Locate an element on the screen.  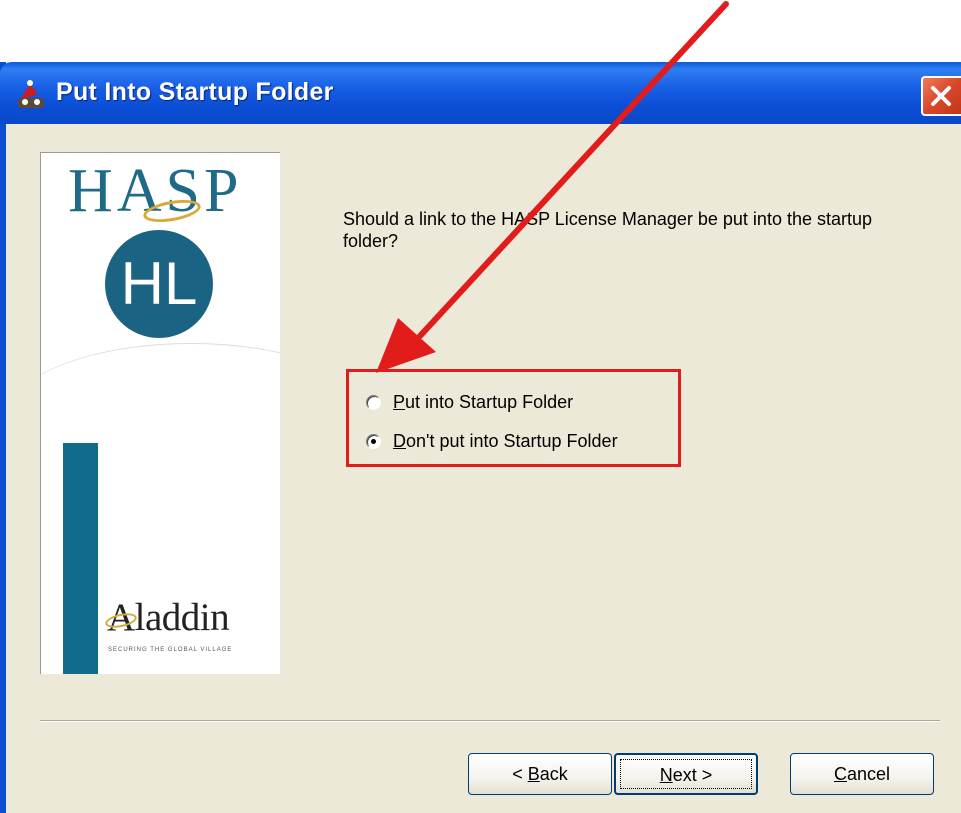
title-bar: Put Into Startup Folder is located at coordinates (480, 93).